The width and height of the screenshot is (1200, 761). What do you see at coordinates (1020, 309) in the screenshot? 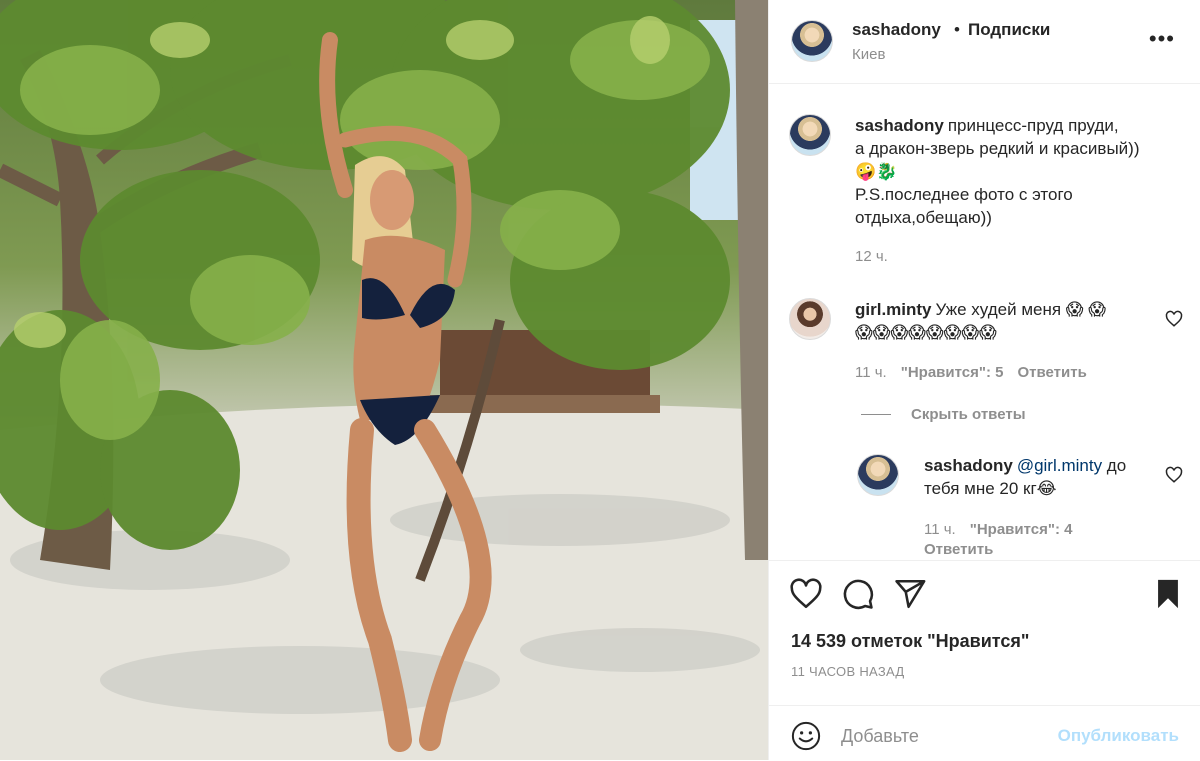
I see `comment-body: Уже худей меня 😱 😱` at bounding box center [1020, 309].